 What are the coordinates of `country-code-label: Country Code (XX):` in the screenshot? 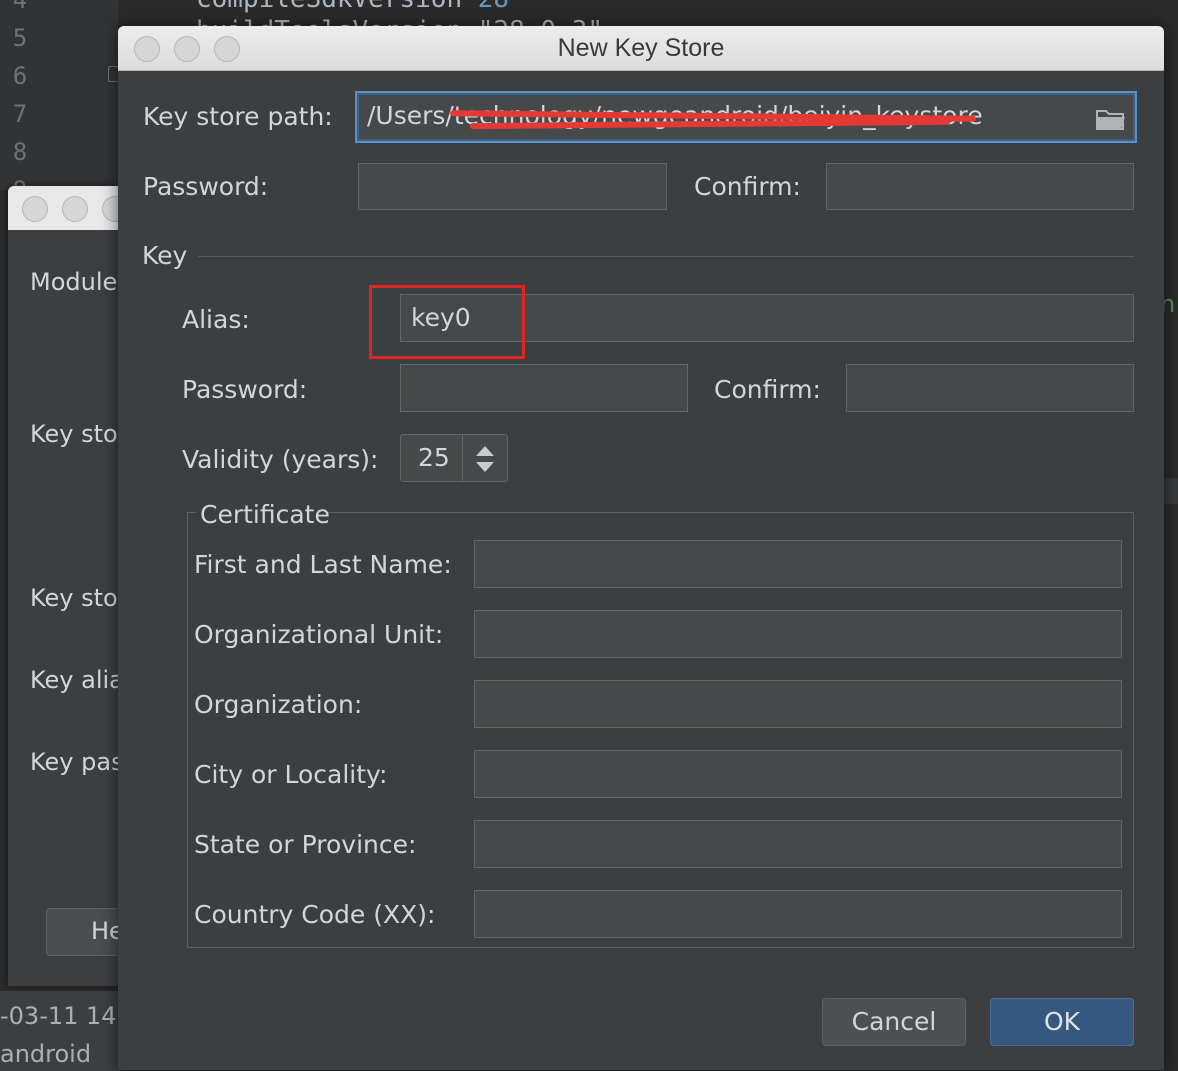 It's located at (315, 914).